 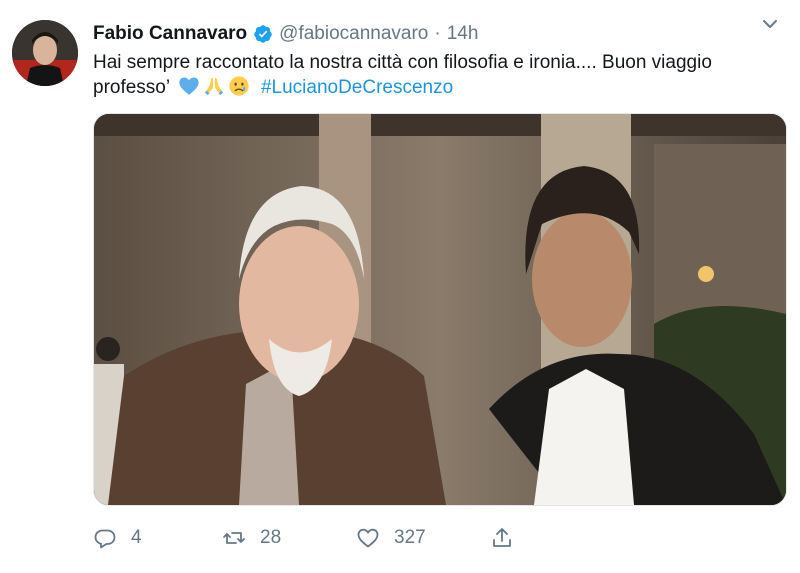 What do you see at coordinates (410, 537) in the screenshot?
I see `like-count: 327` at bounding box center [410, 537].